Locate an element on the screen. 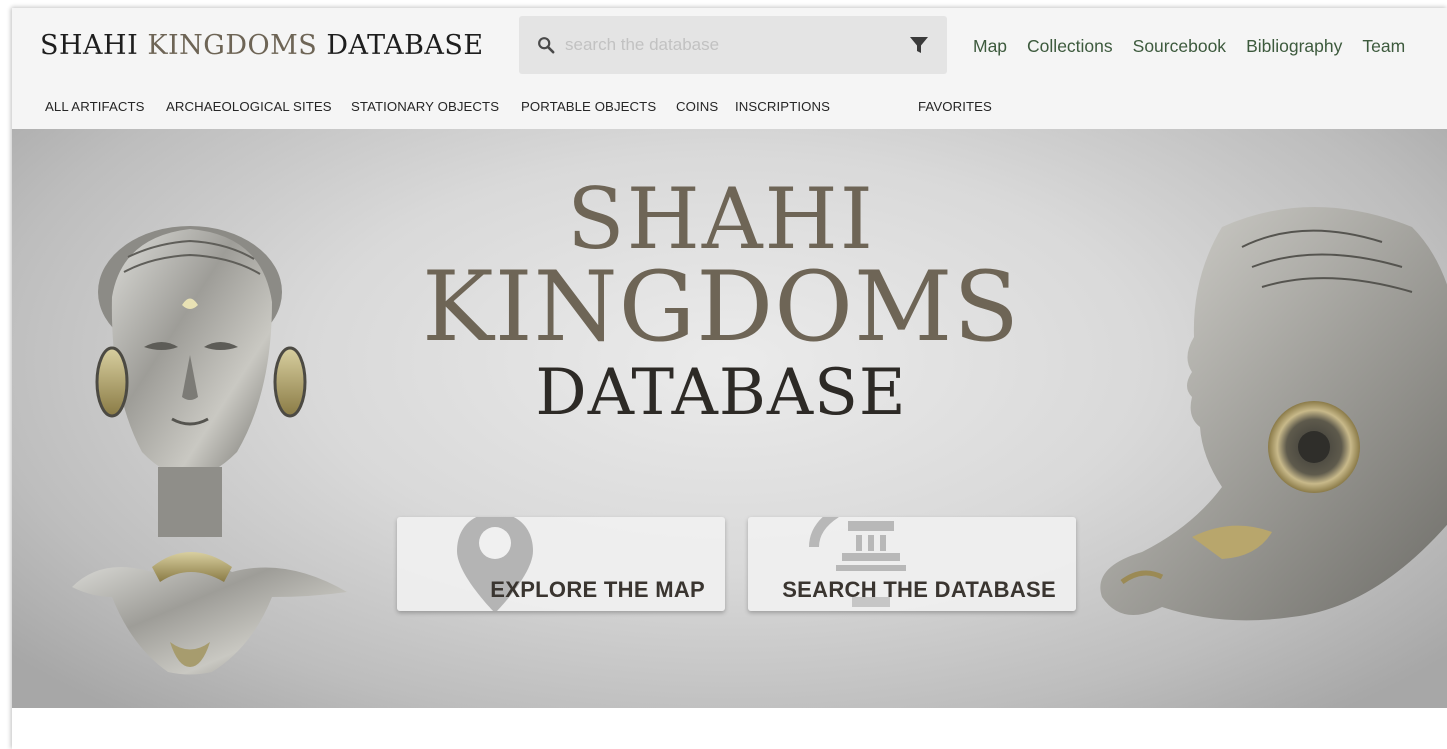  category-portable-objects: PORTABLE OBJECTS is located at coordinates (588, 106).